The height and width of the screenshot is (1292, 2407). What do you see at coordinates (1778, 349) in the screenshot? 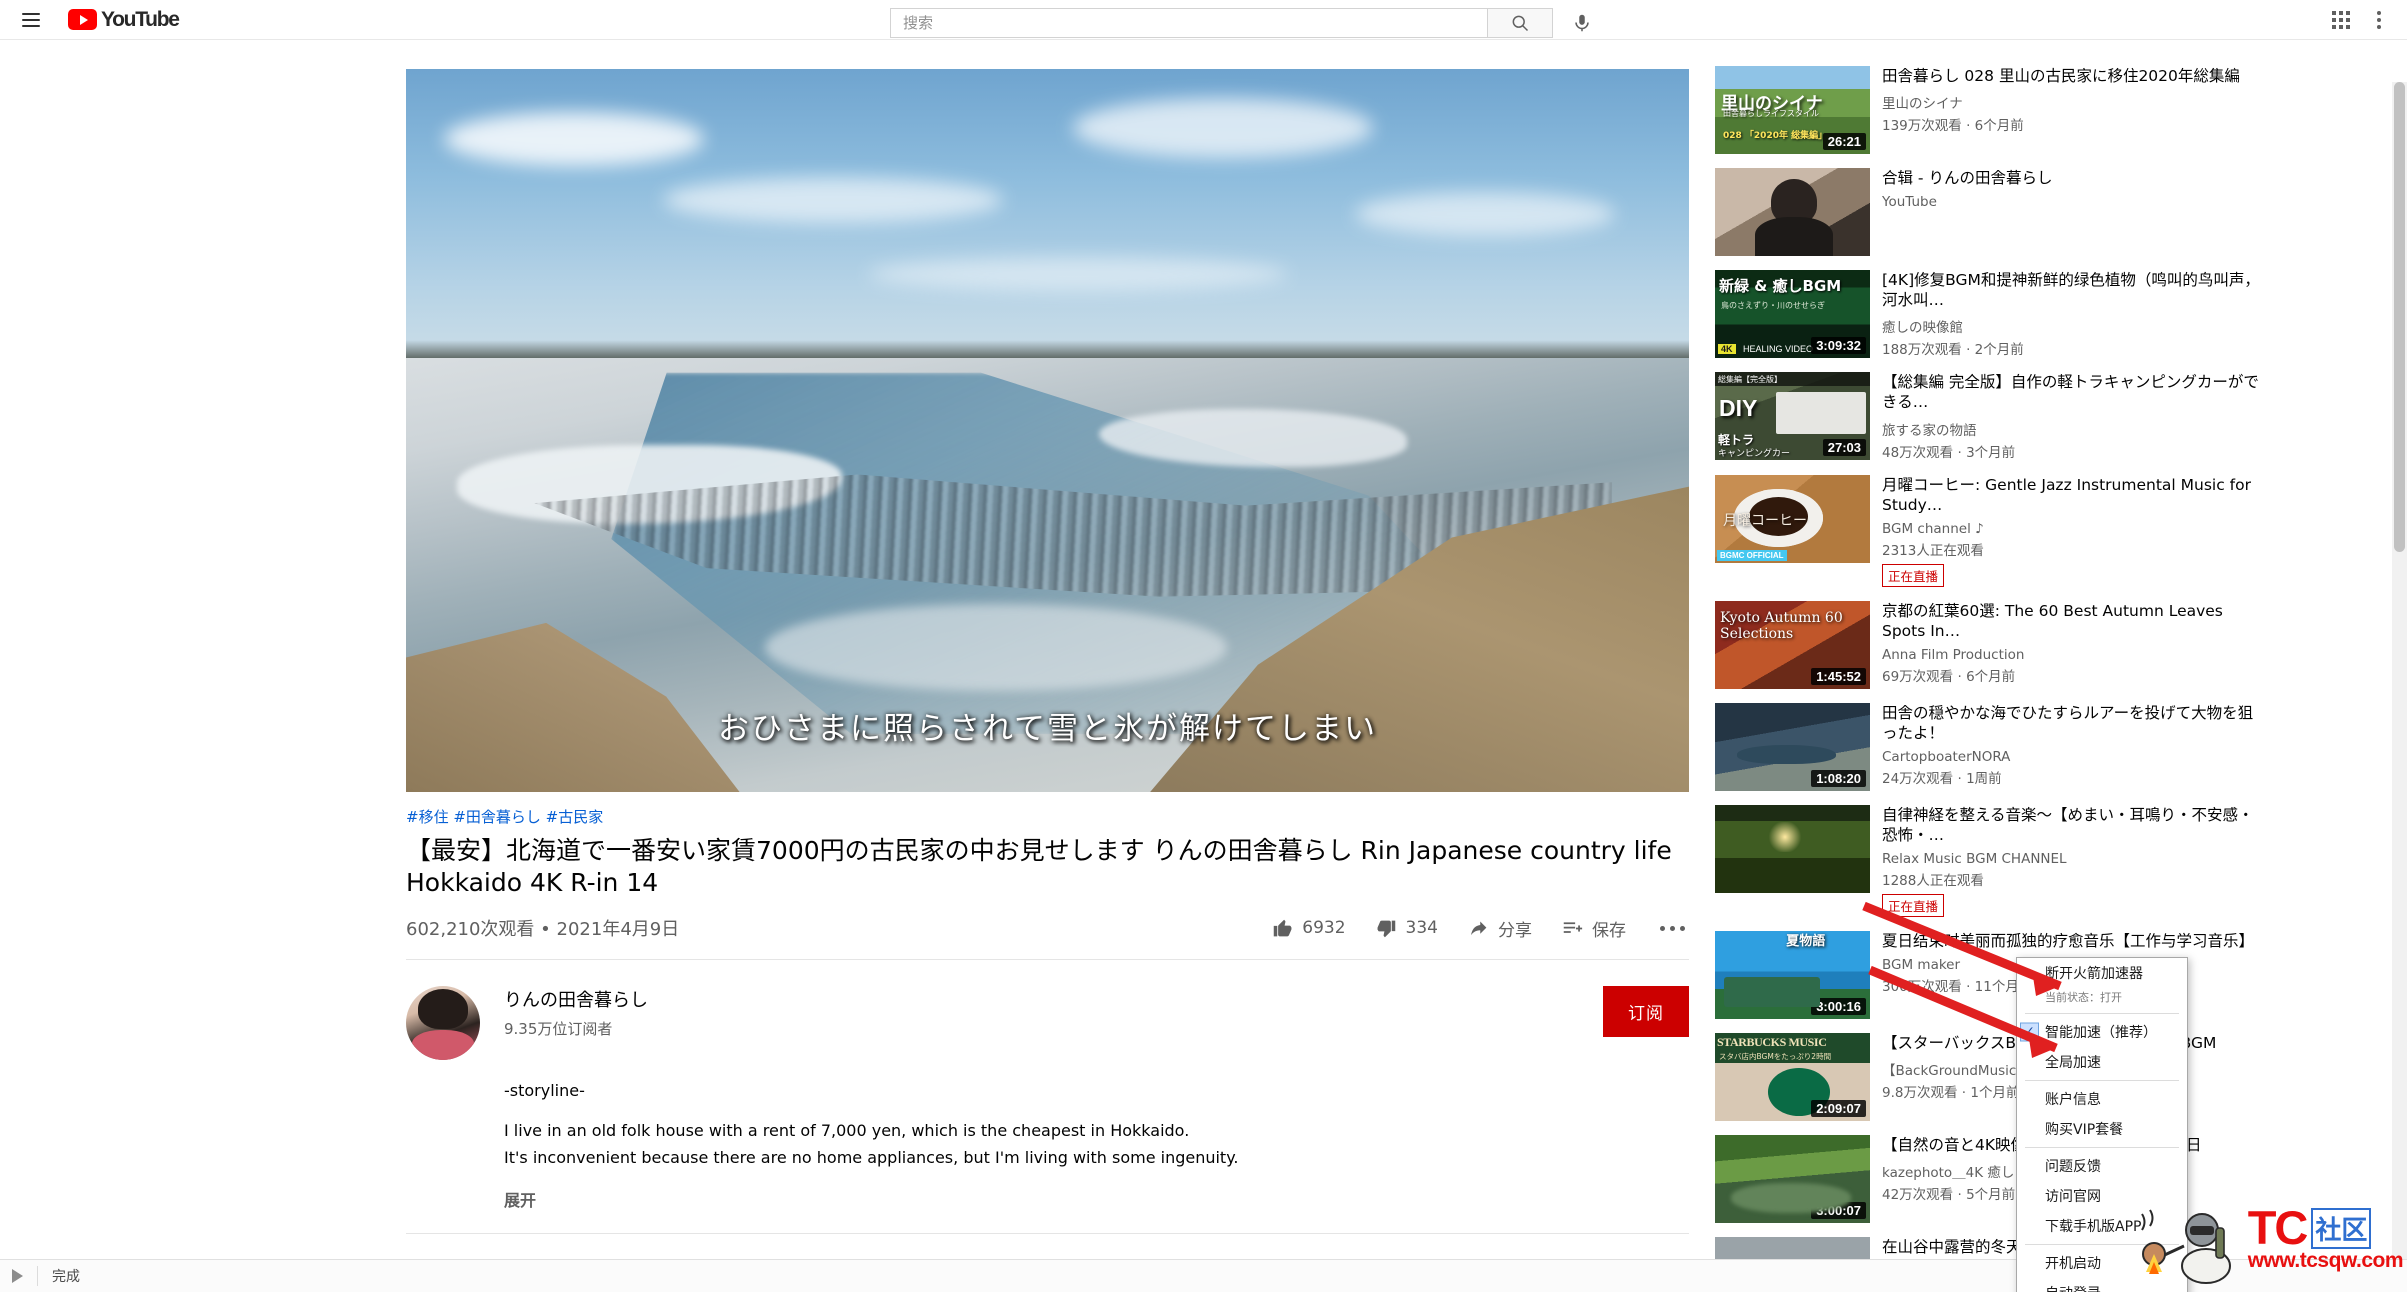
I see `thumb-text: HEALING VIDEO` at bounding box center [1778, 349].